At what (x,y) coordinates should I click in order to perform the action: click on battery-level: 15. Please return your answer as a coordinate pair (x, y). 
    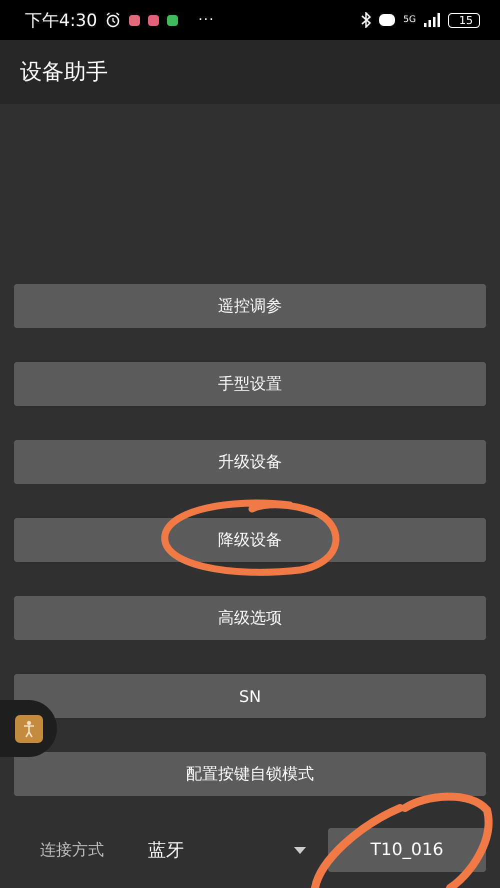
    Looking at the image, I should click on (464, 20).